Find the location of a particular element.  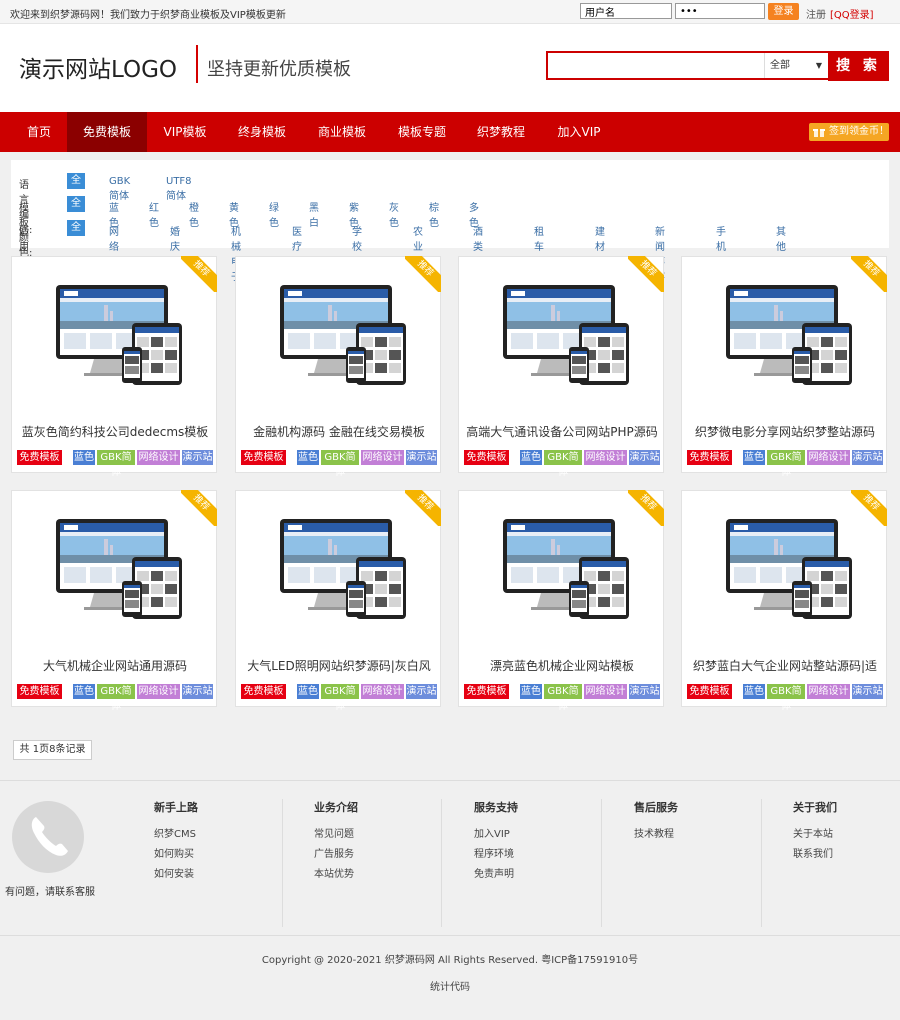

product-title: 漂亮蓝色机械企业网站模板 is located at coordinates (562, 665).